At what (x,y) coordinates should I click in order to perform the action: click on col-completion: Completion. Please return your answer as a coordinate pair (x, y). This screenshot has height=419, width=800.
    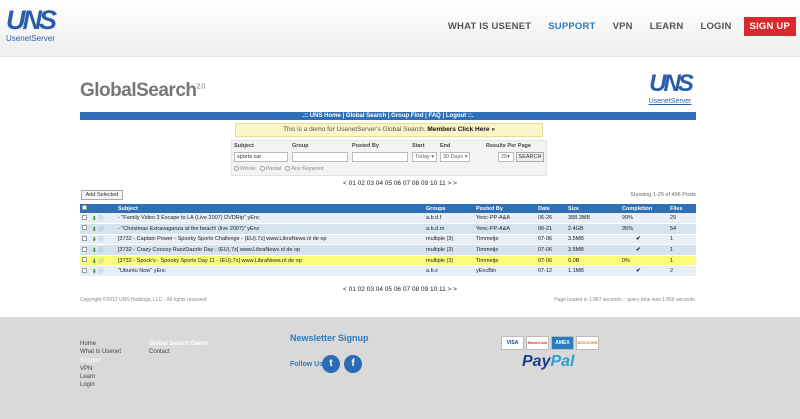
    Looking at the image, I should click on (644, 208).